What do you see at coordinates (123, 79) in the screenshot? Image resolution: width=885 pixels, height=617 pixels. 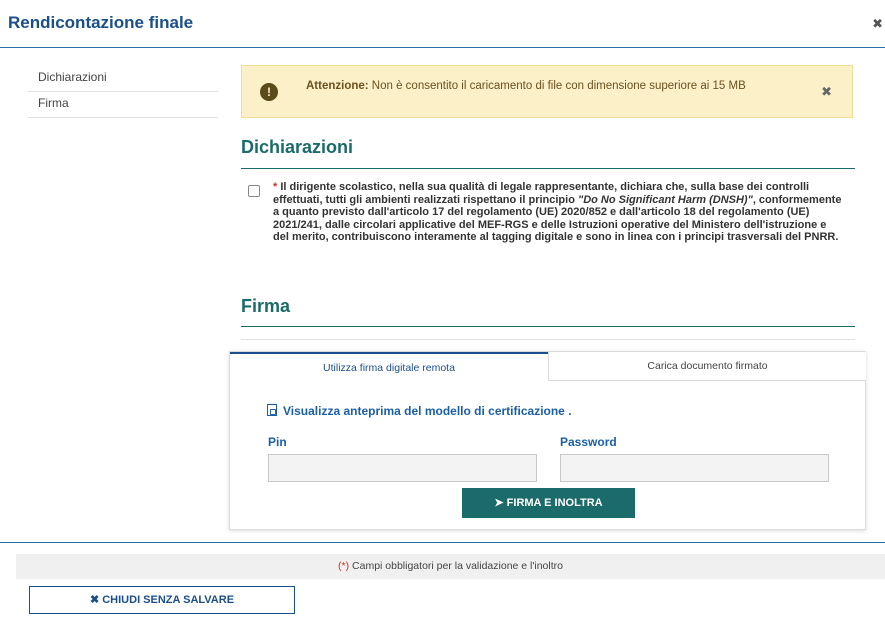 I see `sidebar-item-dichiarazioni: Dichiarazioni` at bounding box center [123, 79].